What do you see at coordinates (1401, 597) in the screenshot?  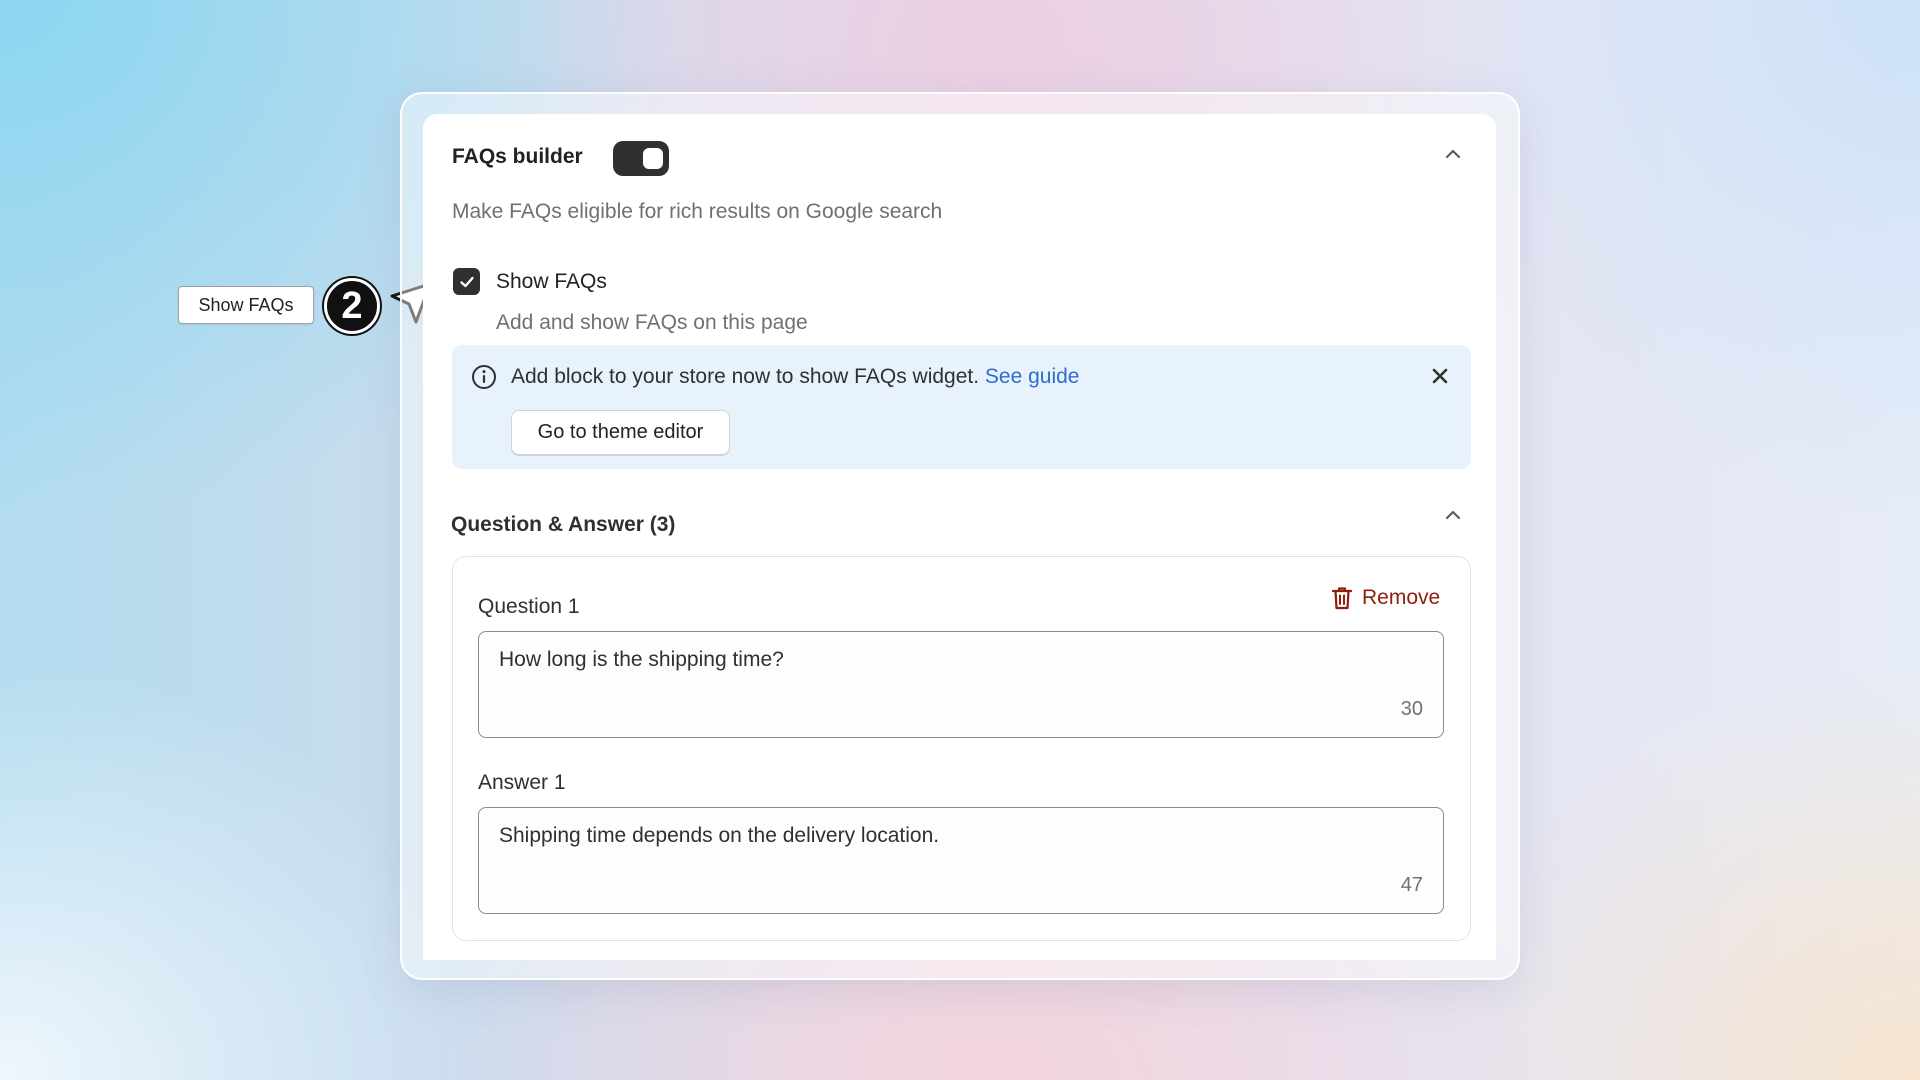 I see `remove-label: Remove` at bounding box center [1401, 597].